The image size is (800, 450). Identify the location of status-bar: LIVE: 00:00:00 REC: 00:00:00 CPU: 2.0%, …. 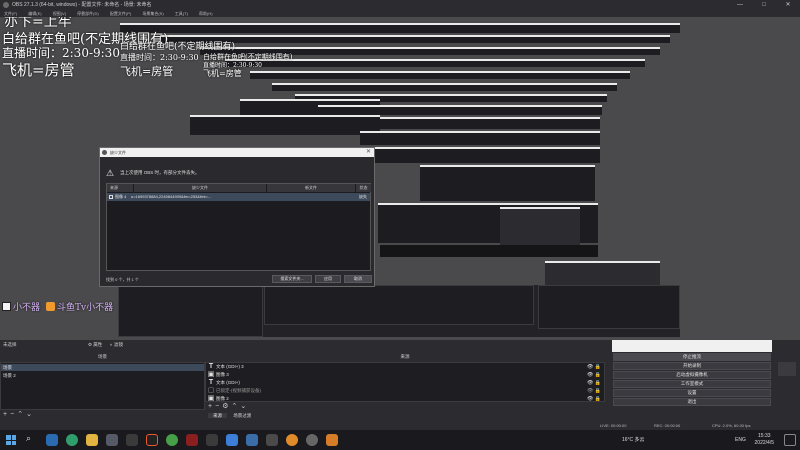
(400, 426).